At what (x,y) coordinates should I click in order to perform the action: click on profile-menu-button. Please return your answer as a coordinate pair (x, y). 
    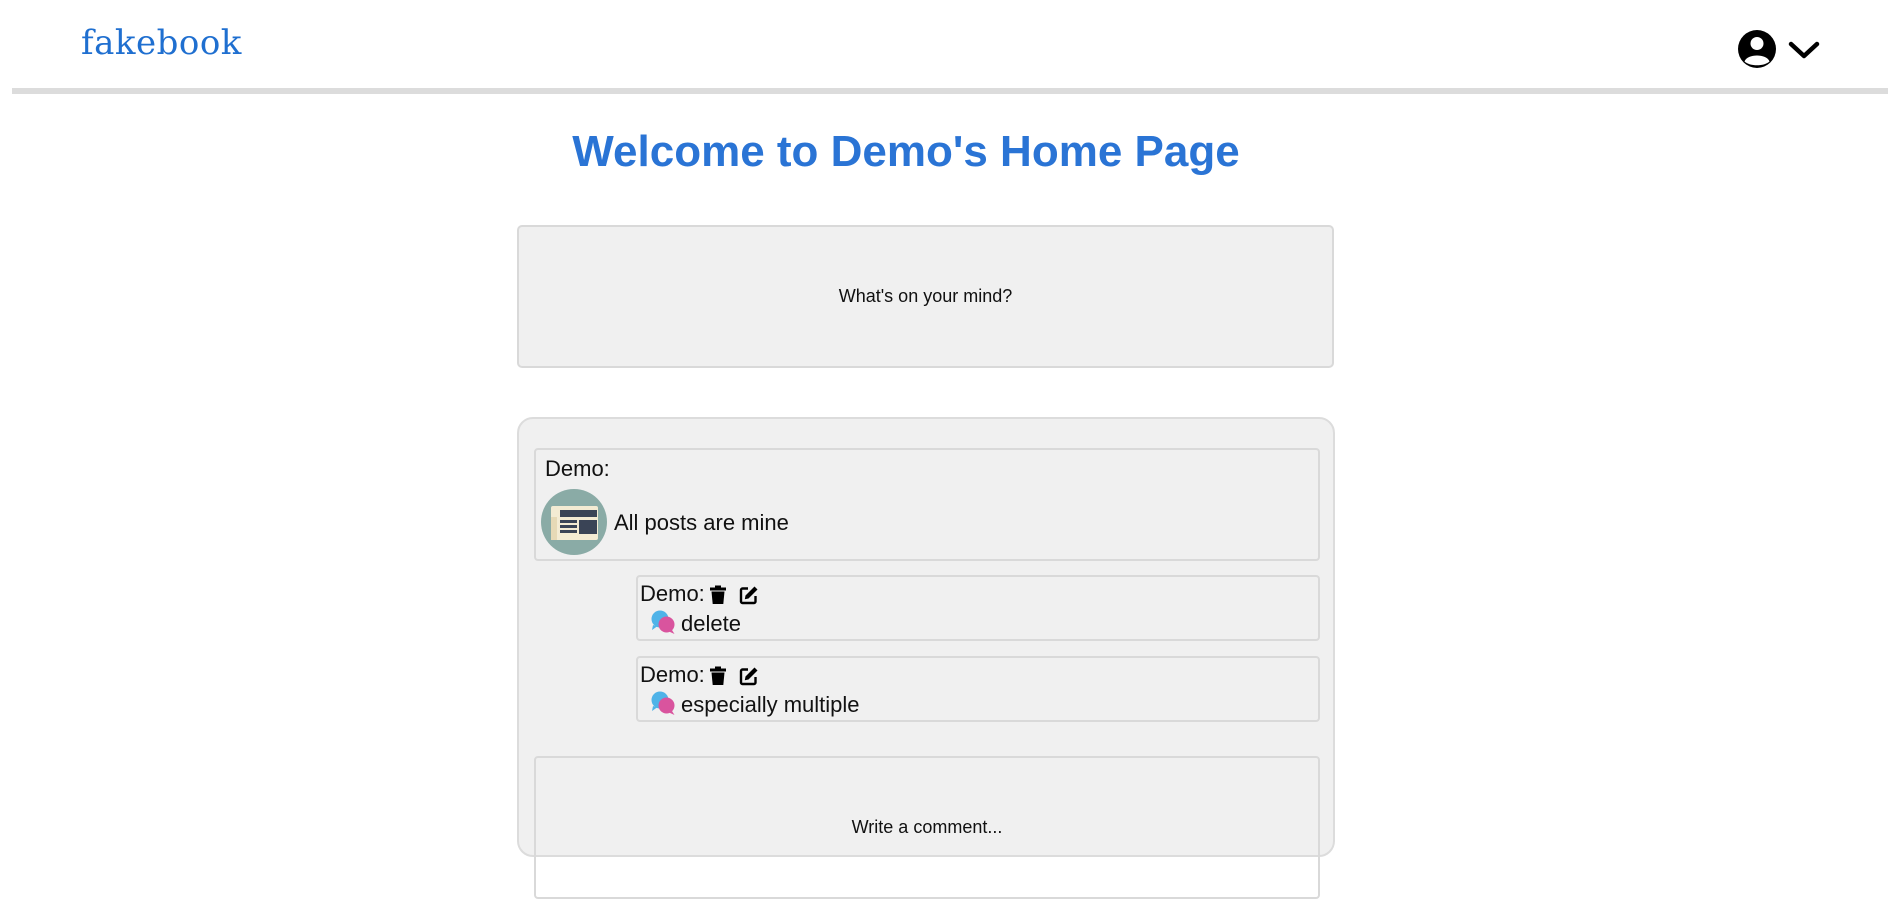
    Looking at the image, I should click on (1779, 49).